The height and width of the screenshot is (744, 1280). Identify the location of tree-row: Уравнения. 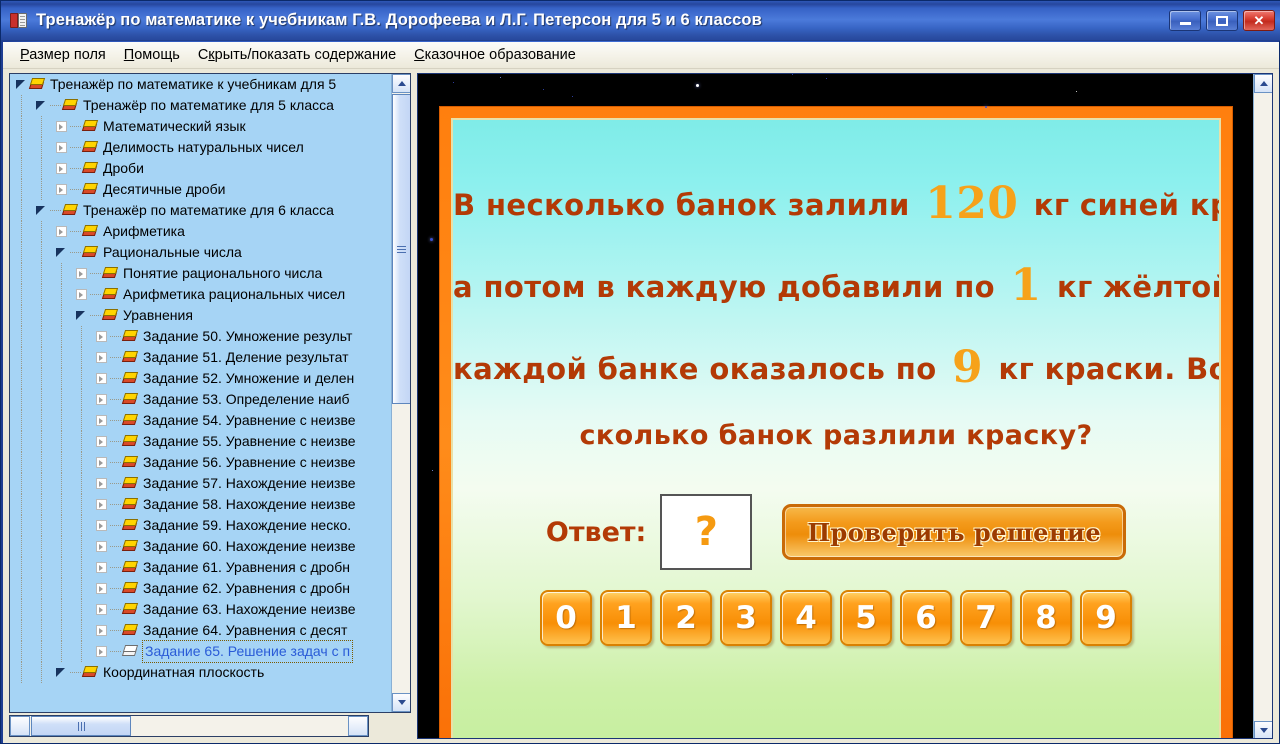
(200, 315).